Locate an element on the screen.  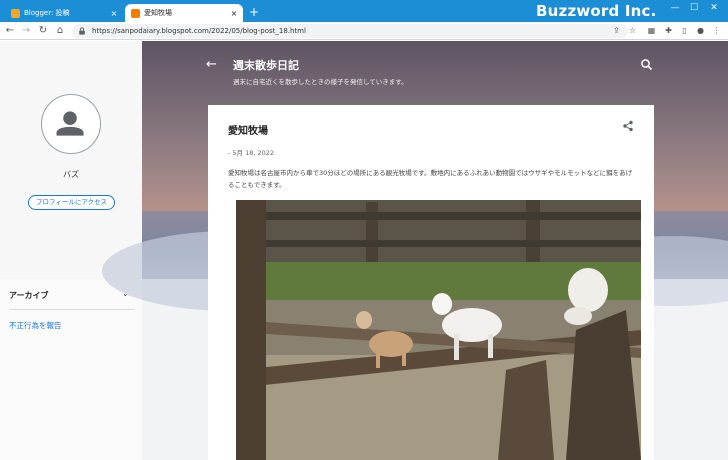
tab-blogger: Blogger: 投稿 × is located at coordinates (64, 13).